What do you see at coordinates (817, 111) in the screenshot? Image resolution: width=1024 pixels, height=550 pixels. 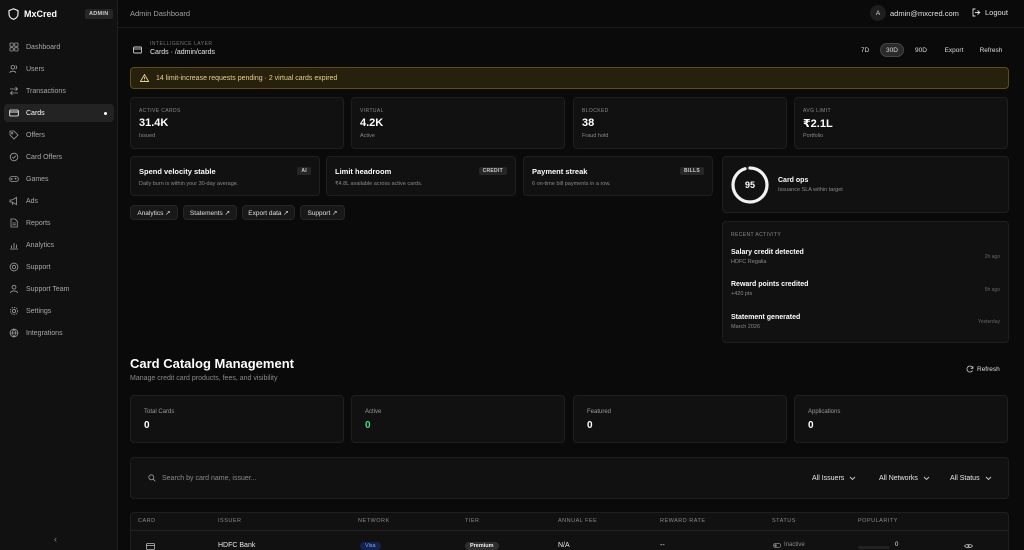 I see `stat-label: AVG LIMIT` at bounding box center [817, 111].